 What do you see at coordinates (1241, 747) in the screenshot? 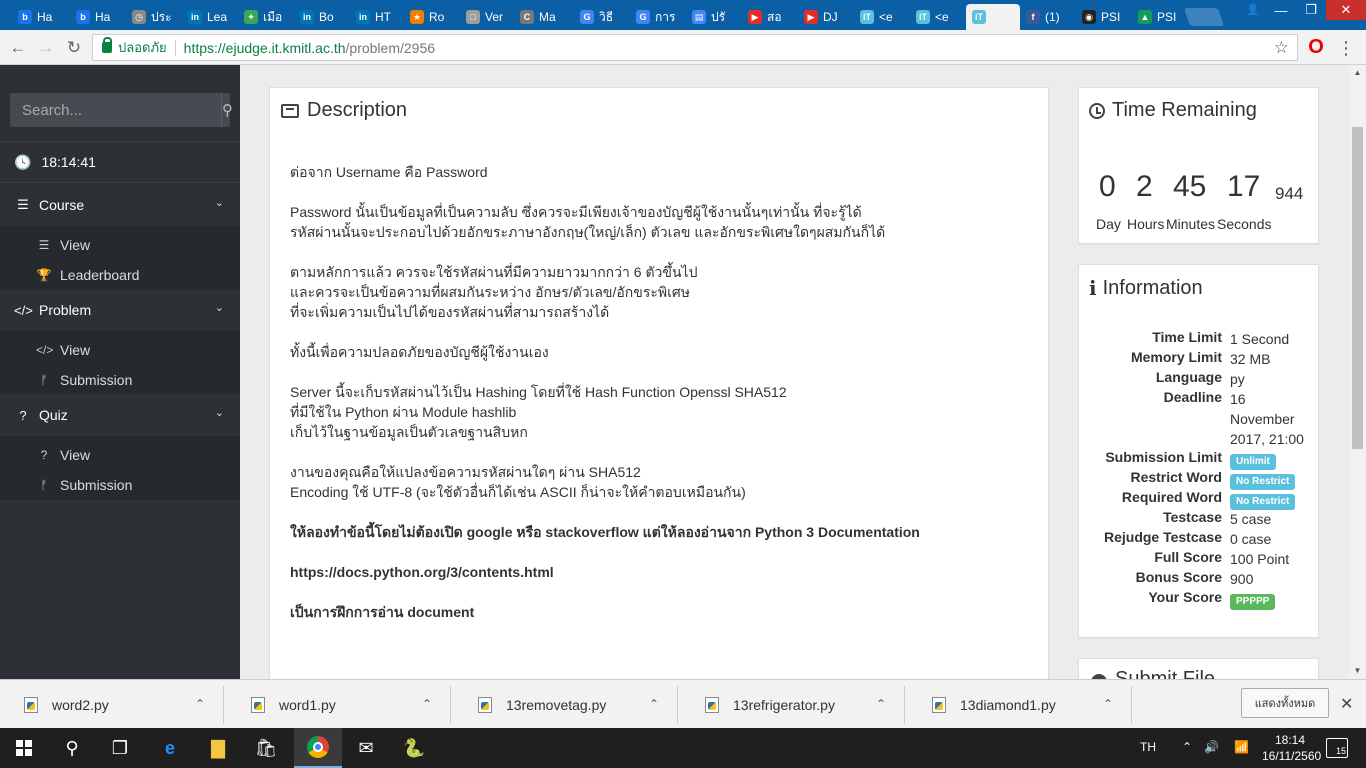
I see `wifi-icon: 📶` at bounding box center [1241, 747].